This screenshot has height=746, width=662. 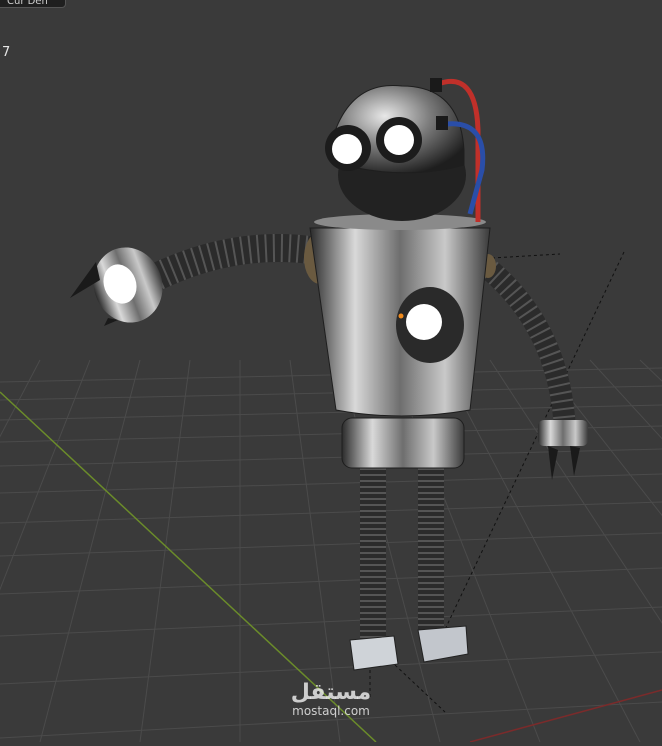 I want to click on frame-number: 7, so click(x=6, y=52).